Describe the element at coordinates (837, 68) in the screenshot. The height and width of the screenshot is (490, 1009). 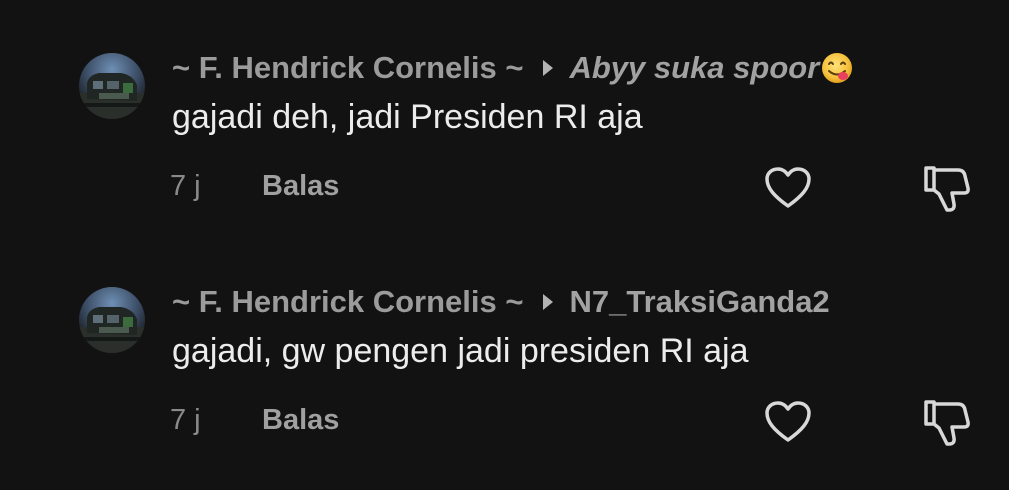
I see `savoring-food-face-icon` at that location.